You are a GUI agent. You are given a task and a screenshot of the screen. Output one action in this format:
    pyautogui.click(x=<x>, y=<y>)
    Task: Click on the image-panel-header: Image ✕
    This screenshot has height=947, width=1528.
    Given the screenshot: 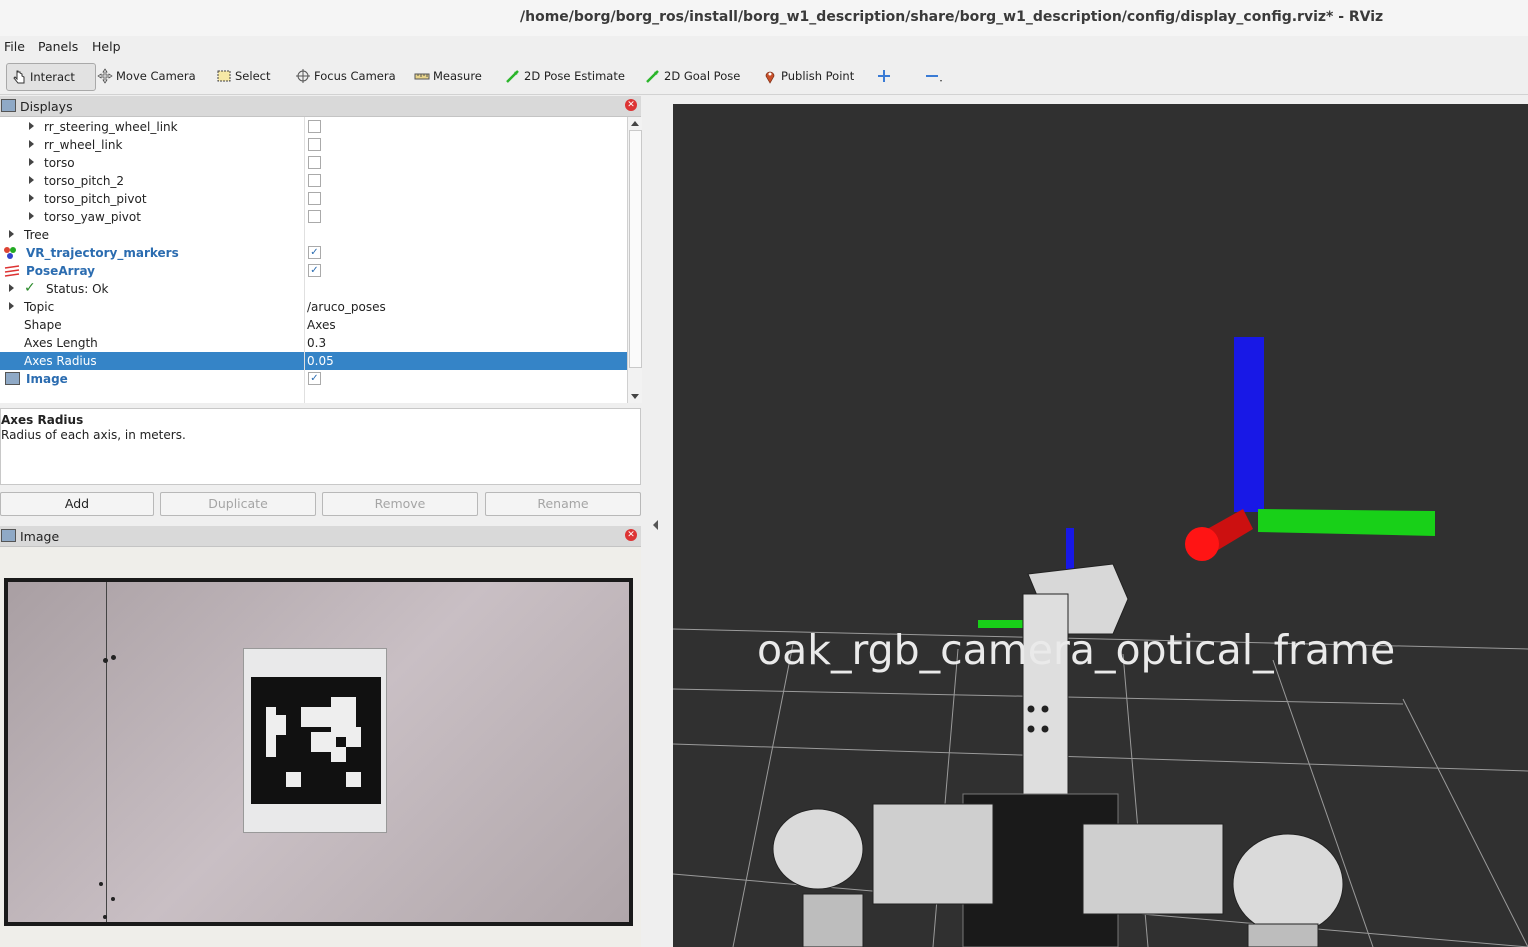 What is the action you would take?
    pyautogui.click(x=320, y=536)
    